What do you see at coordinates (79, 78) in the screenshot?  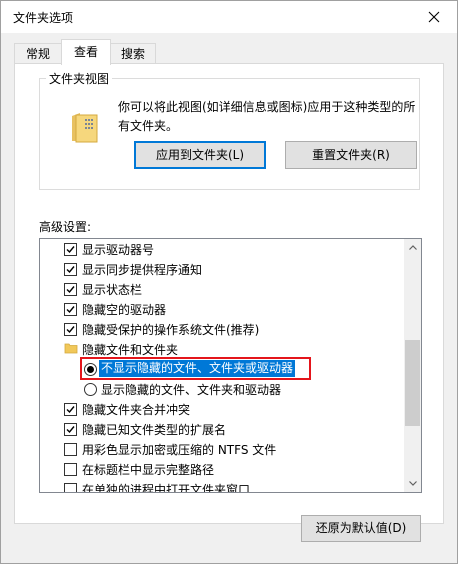 I see `folder-views-label: 文件夹视图` at bounding box center [79, 78].